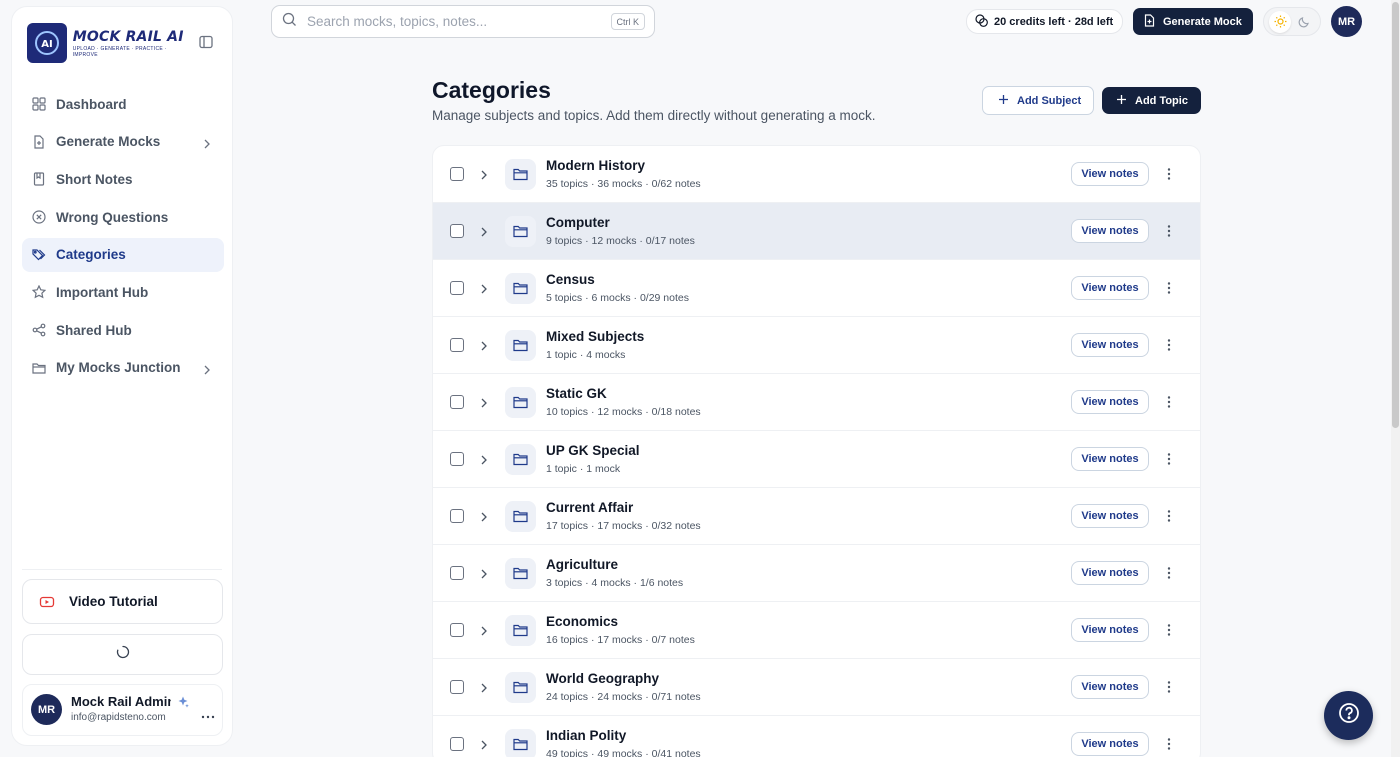 Image resolution: width=1400 pixels, height=757 pixels. I want to click on generate-mock-button: Generate Mock, so click(1193, 21).